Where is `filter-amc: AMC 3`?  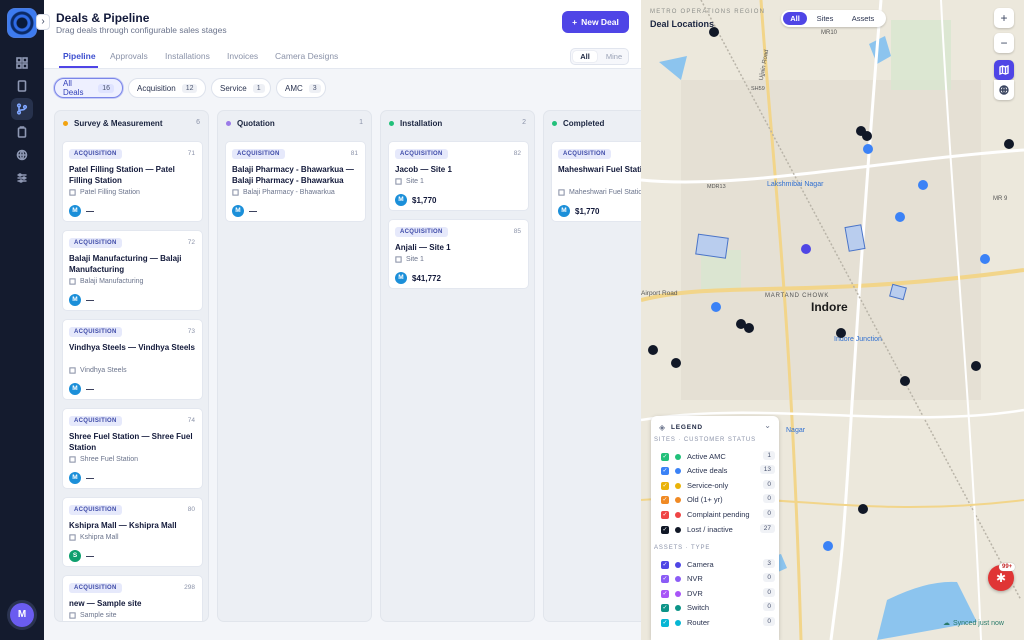 filter-amc: AMC 3 is located at coordinates (301, 88).